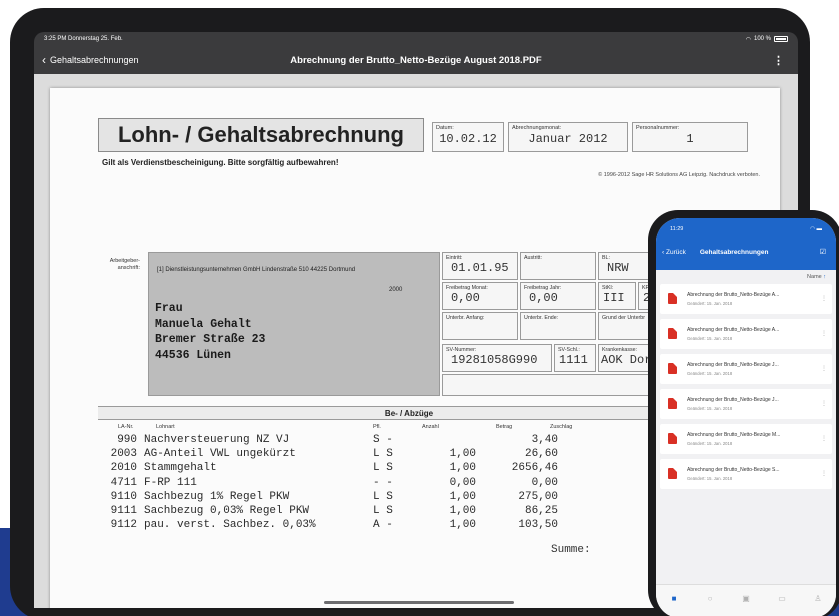  What do you see at coordinates (558, 326) in the screenshot?
I see `unterbr-ende-field: Unterbr. Ende:` at bounding box center [558, 326].